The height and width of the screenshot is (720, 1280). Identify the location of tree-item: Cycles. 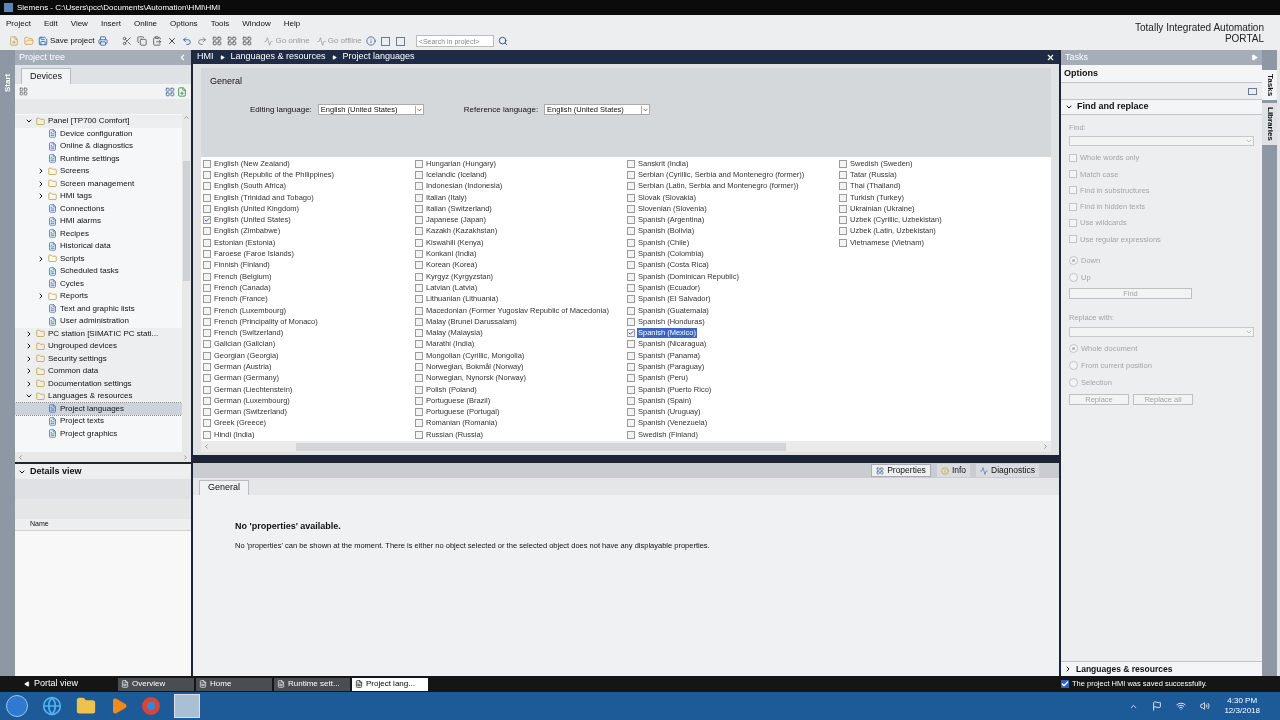
(98, 283).